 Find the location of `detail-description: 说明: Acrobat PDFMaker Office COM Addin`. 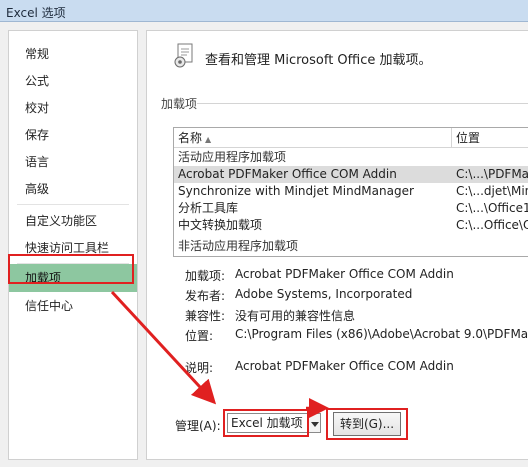

detail-description: 说明: Acrobat PDFMaker Office COM Addin is located at coordinates (319, 367).